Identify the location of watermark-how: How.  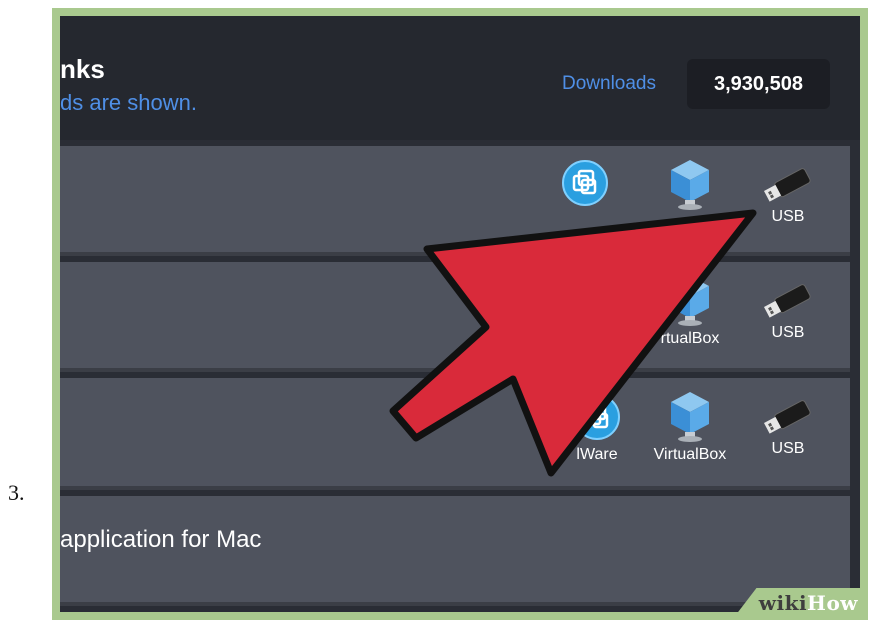
(832, 601).